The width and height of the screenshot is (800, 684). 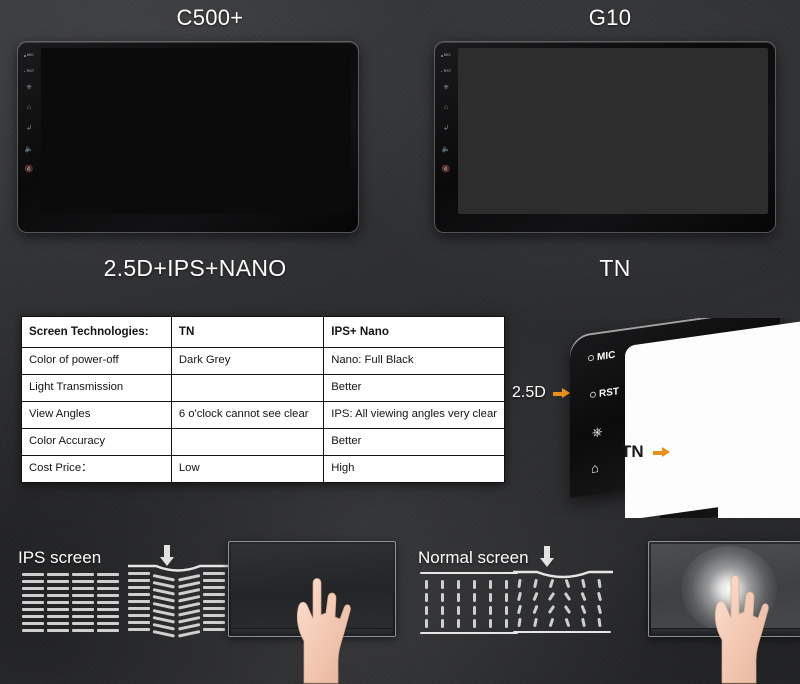 I want to click on table-cell-feature: View Angles, so click(x=96, y=415).